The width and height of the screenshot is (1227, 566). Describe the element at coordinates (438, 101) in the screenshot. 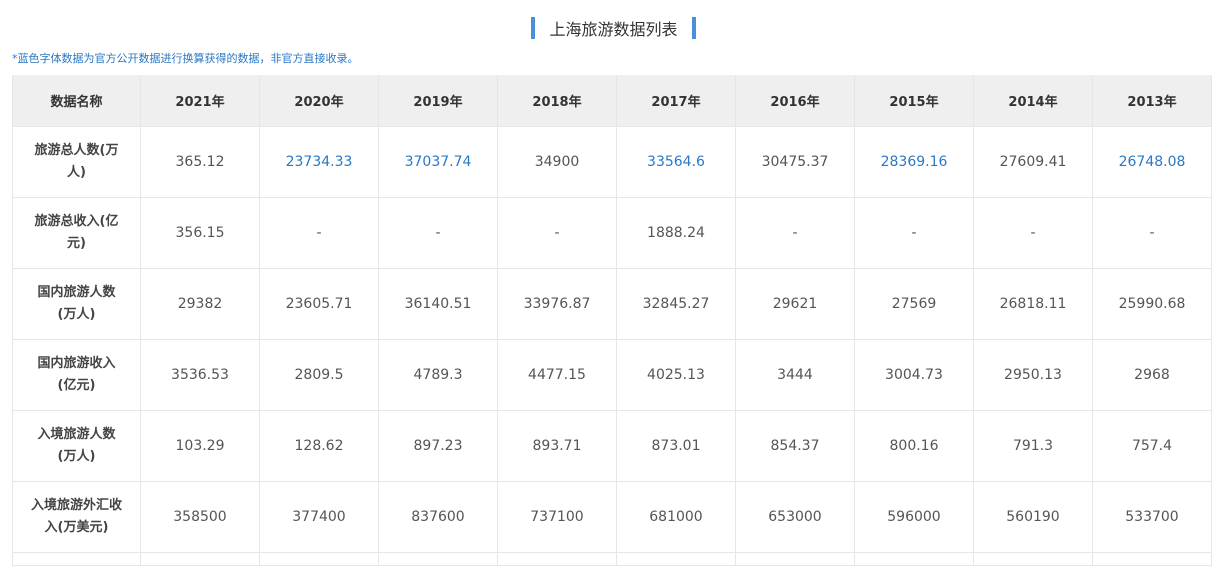

I see `header-year: 2019年` at that location.